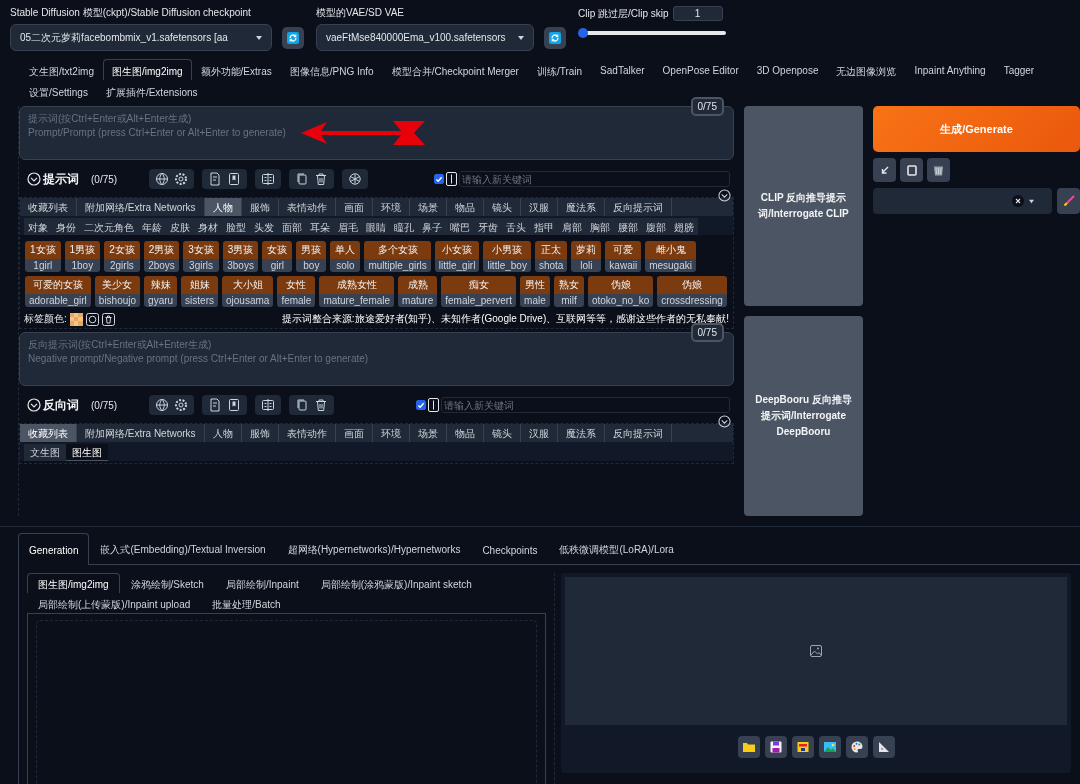 This screenshot has height=784, width=1080. I want to click on subcategory-tab: 年龄, so click(152, 226).